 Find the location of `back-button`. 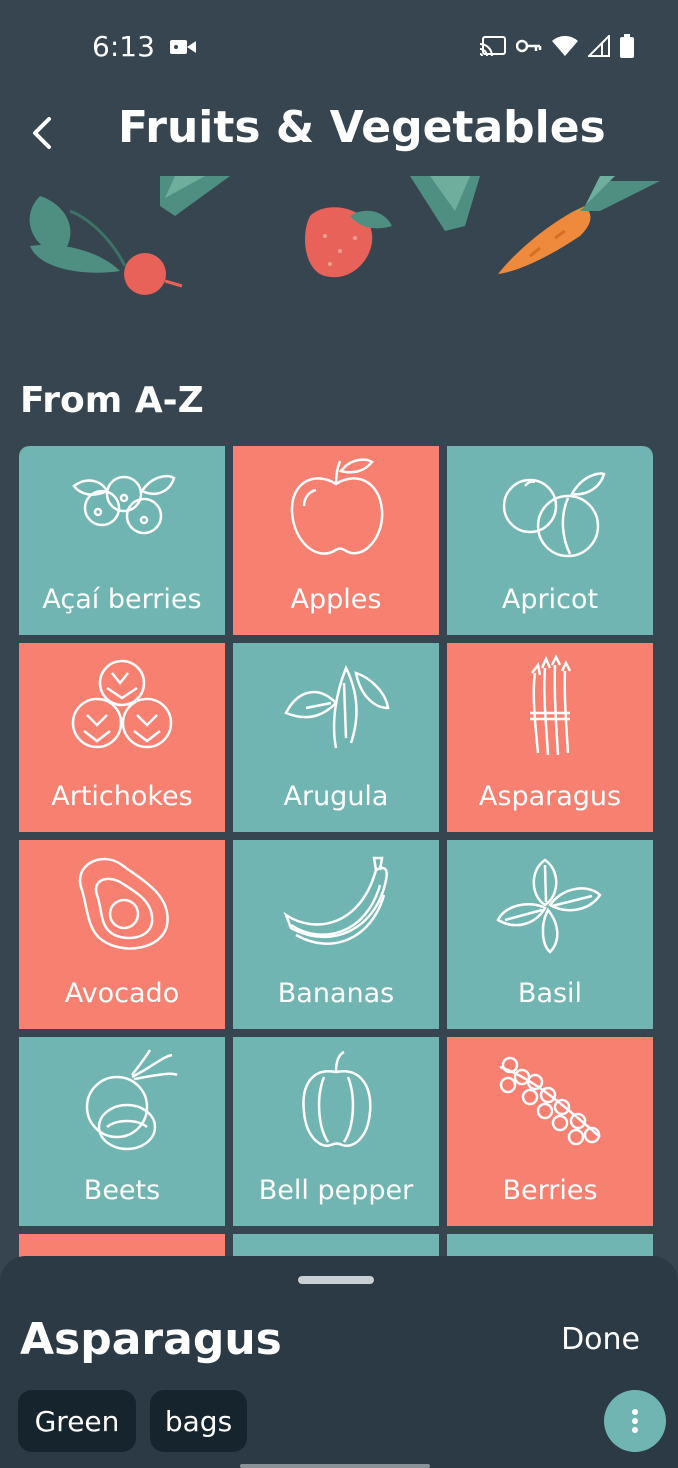

back-button is located at coordinates (42, 133).